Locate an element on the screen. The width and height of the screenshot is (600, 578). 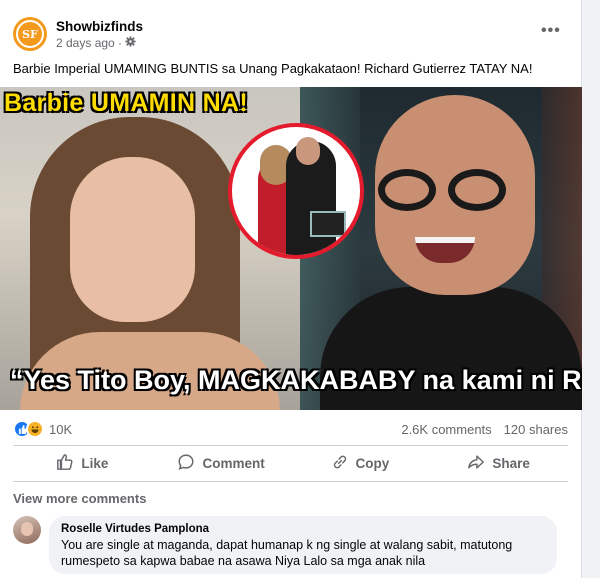
glasses-shape is located at coordinates (453, 191).